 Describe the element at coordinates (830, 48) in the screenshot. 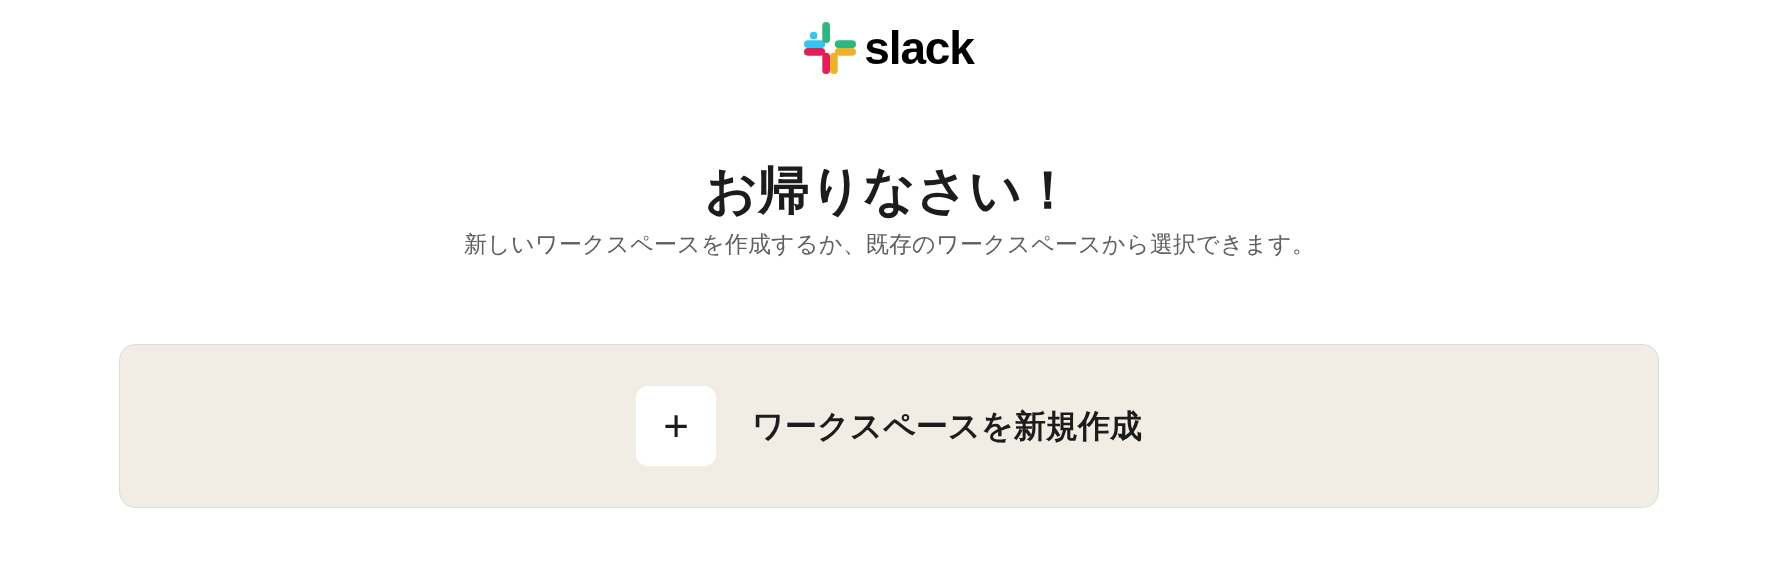

I see `logo-icon` at that location.